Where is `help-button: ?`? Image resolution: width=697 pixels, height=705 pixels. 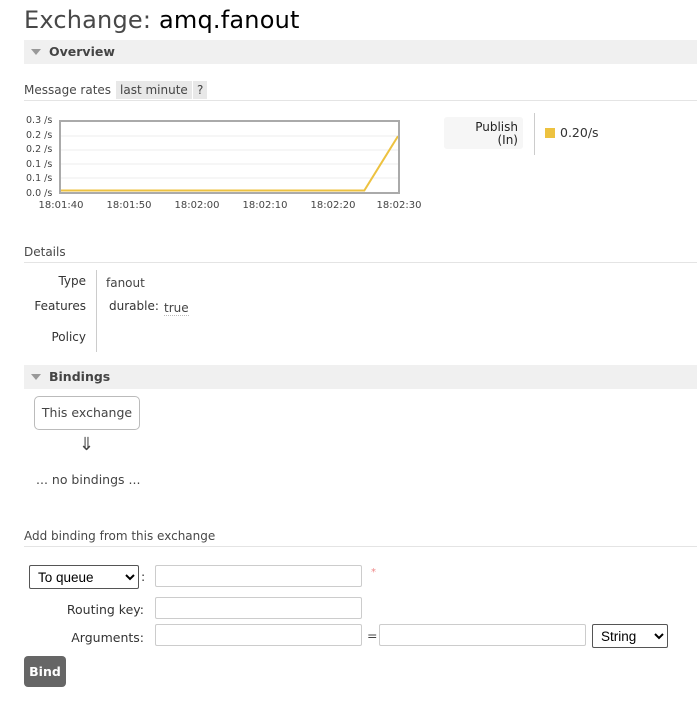
help-button: ? is located at coordinates (200, 90).